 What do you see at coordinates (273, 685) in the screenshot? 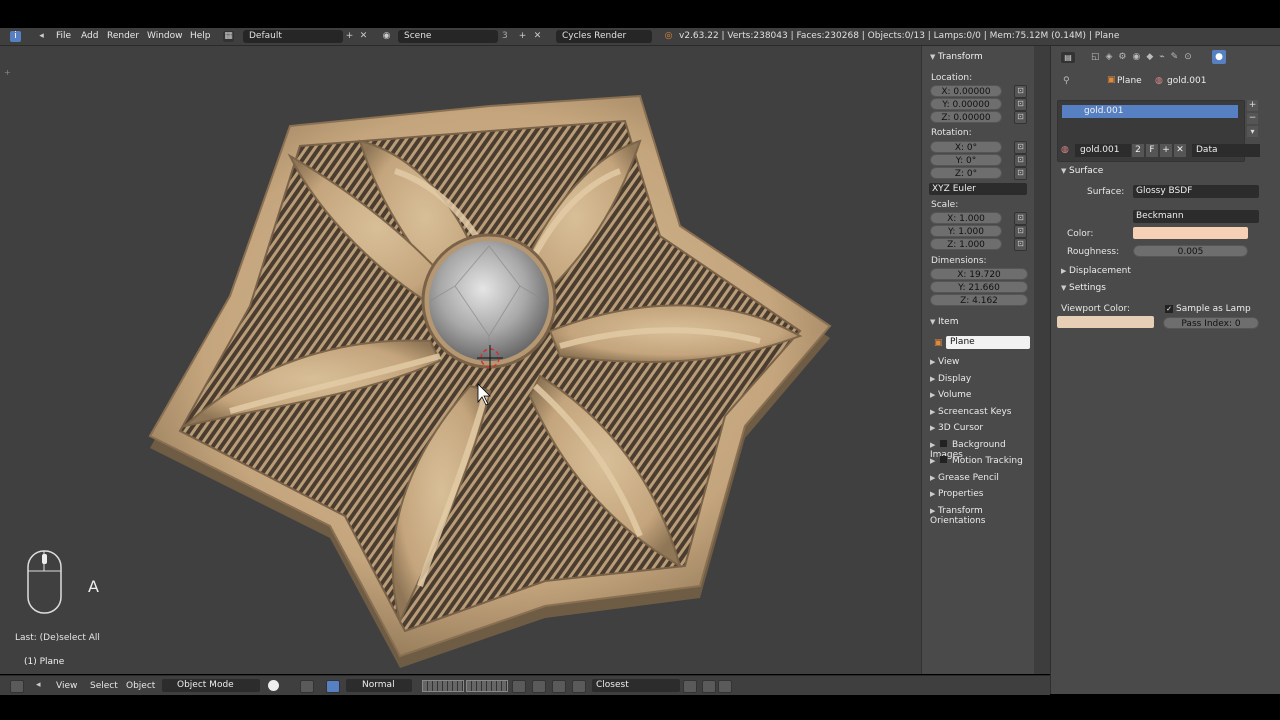
I see `viewport-shading-icon` at bounding box center [273, 685].